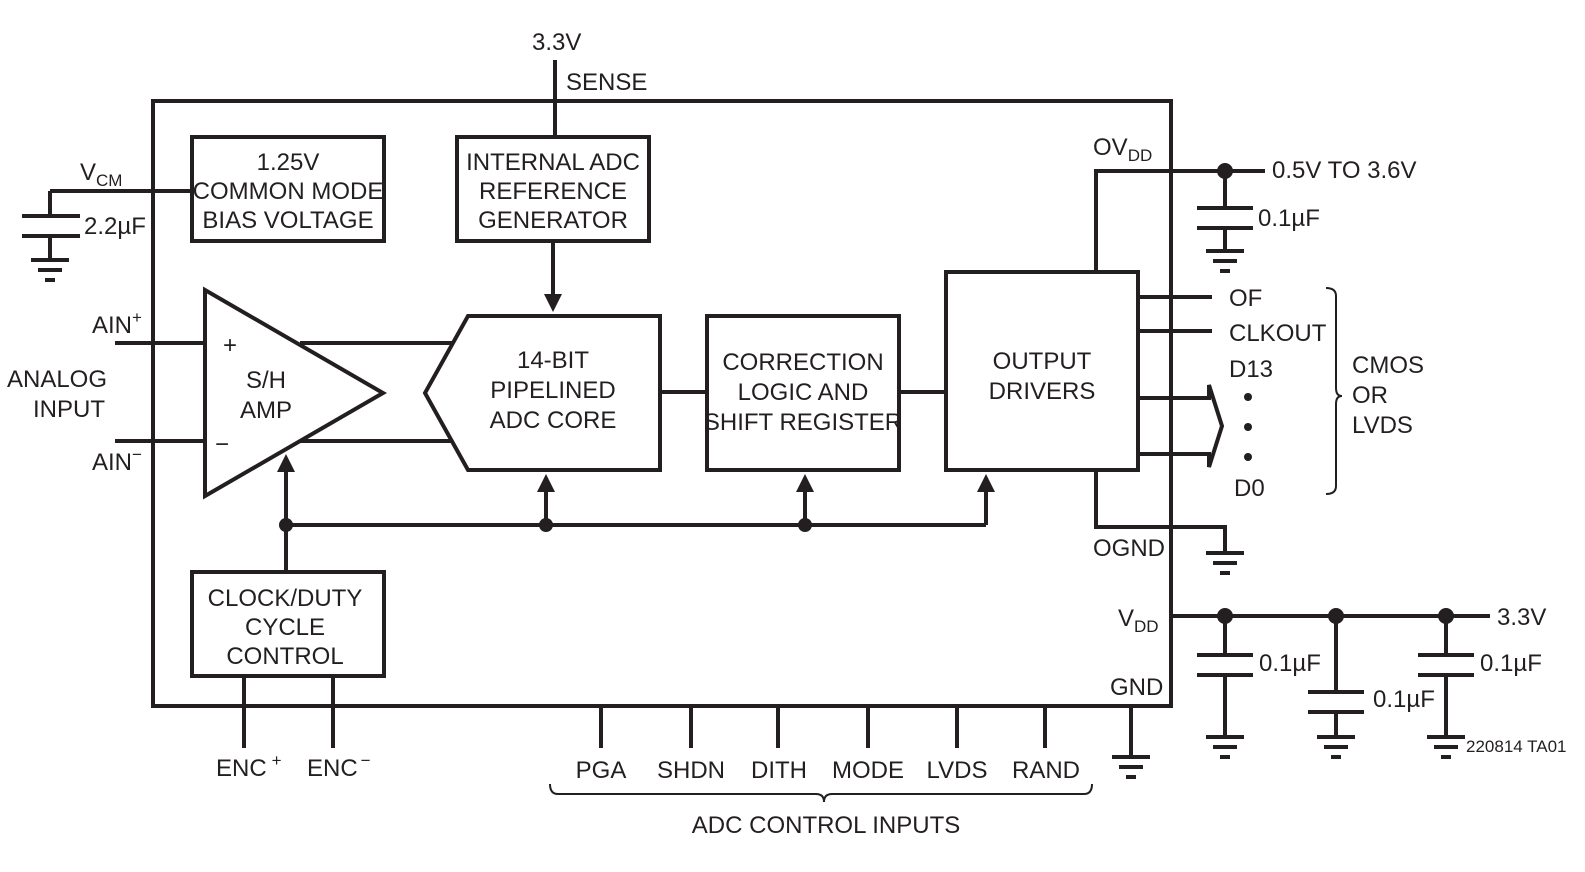  Describe the element at coordinates (1289, 218) in the screenshot. I see `ovdd-cap-value: 0.1µF` at that location.